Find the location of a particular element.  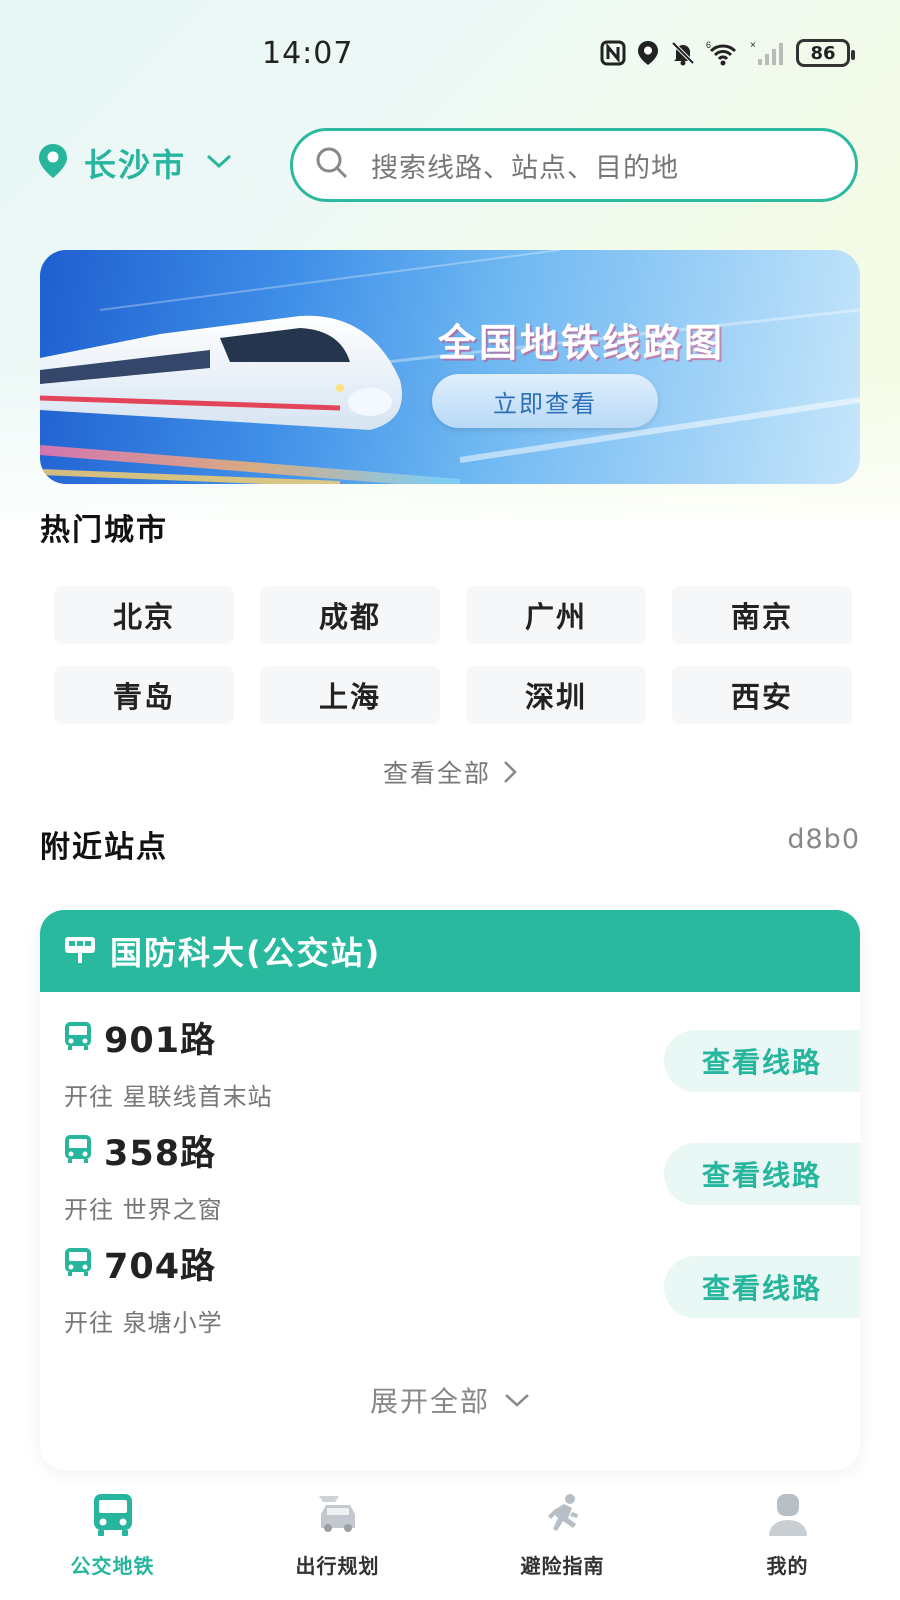

nav-item-safety-guide: 避险指南 is located at coordinates (562, 1541).